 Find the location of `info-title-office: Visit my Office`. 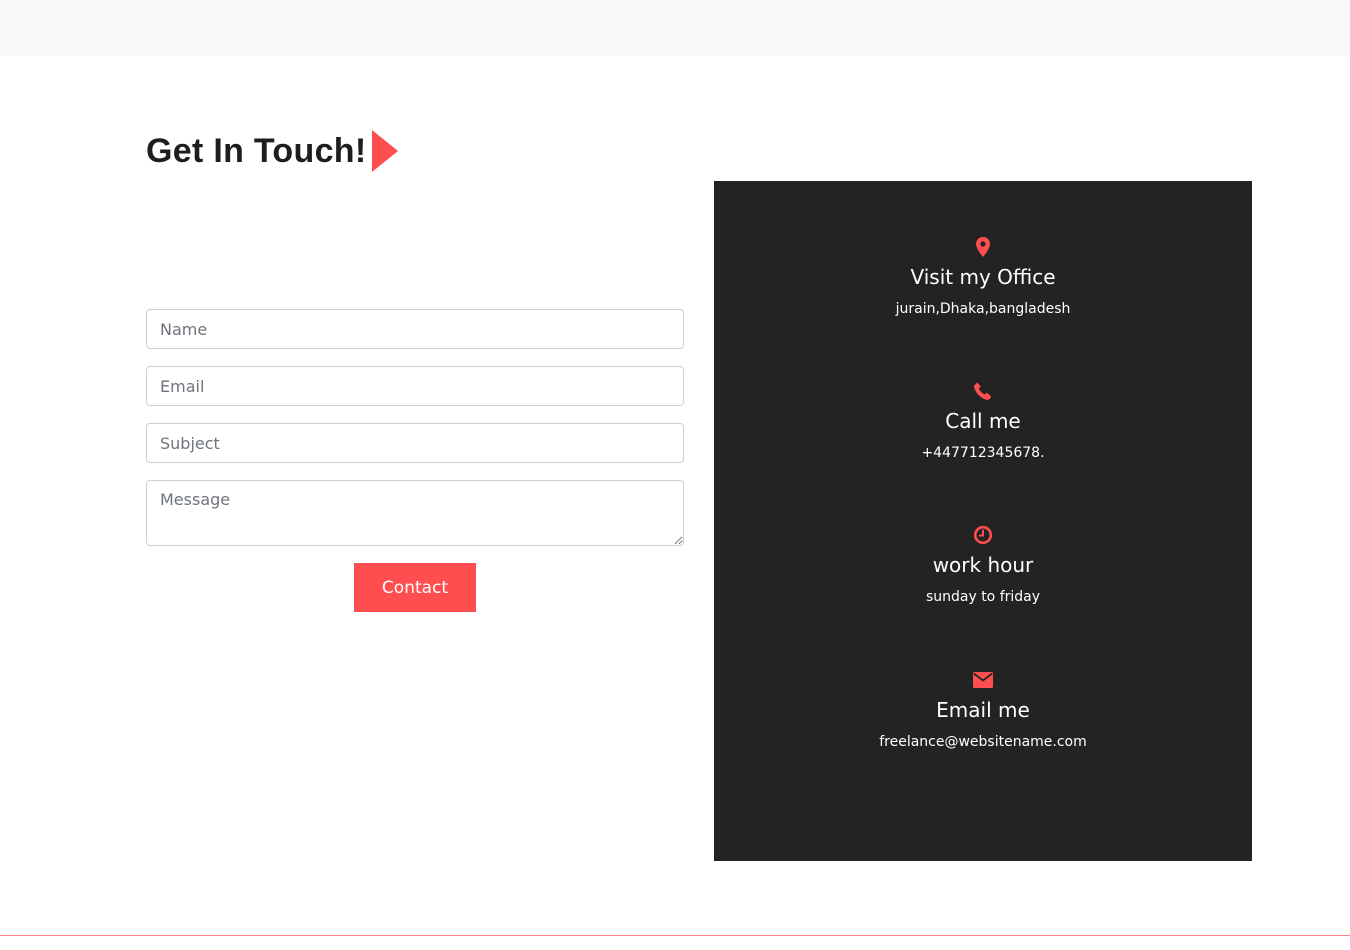

info-title-office: Visit my Office is located at coordinates (983, 277).